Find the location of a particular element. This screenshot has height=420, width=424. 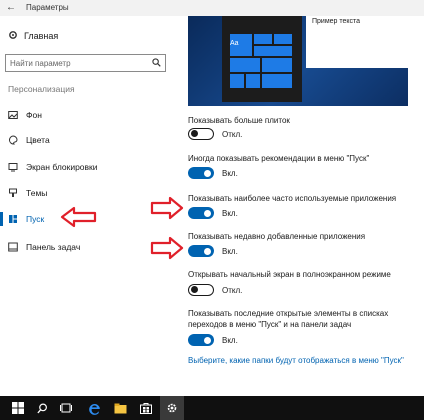

store-icon is located at coordinates (146, 408).